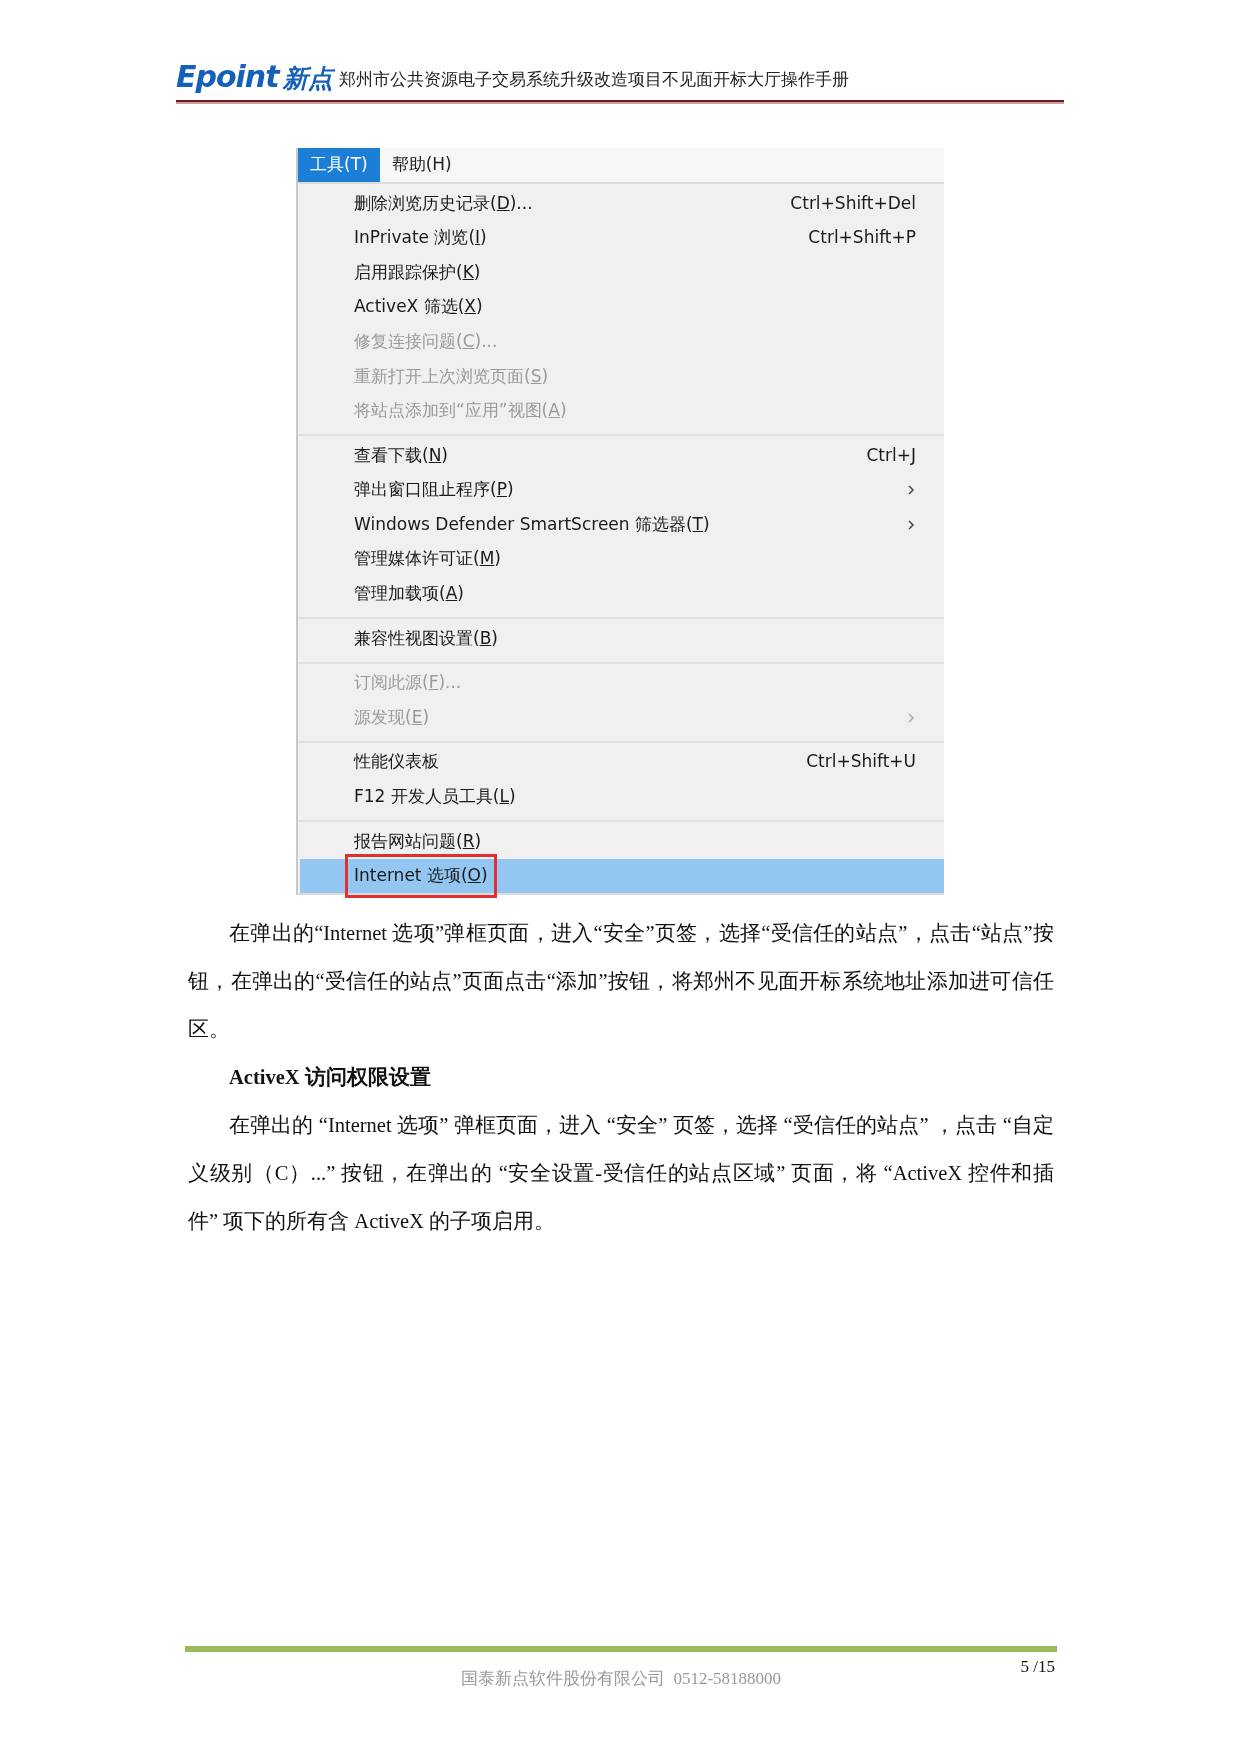 The image size is (1241, 1754). I want to click on menu-item: 弹出窗口阻止程序(P), so click(621, 490).